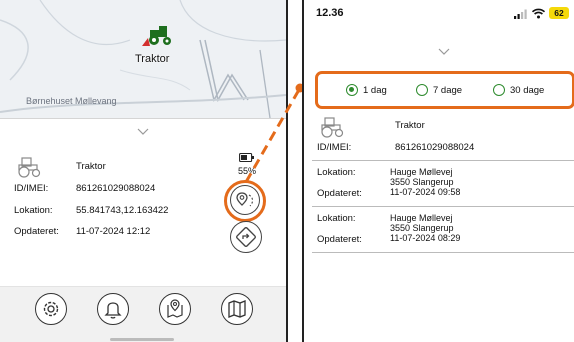 The width and height of the screenshot is (574, 342). What do you see at coordinates (499, 90) in the screenshot?
I see `radio-30-days` at bounding box center [499, 90].